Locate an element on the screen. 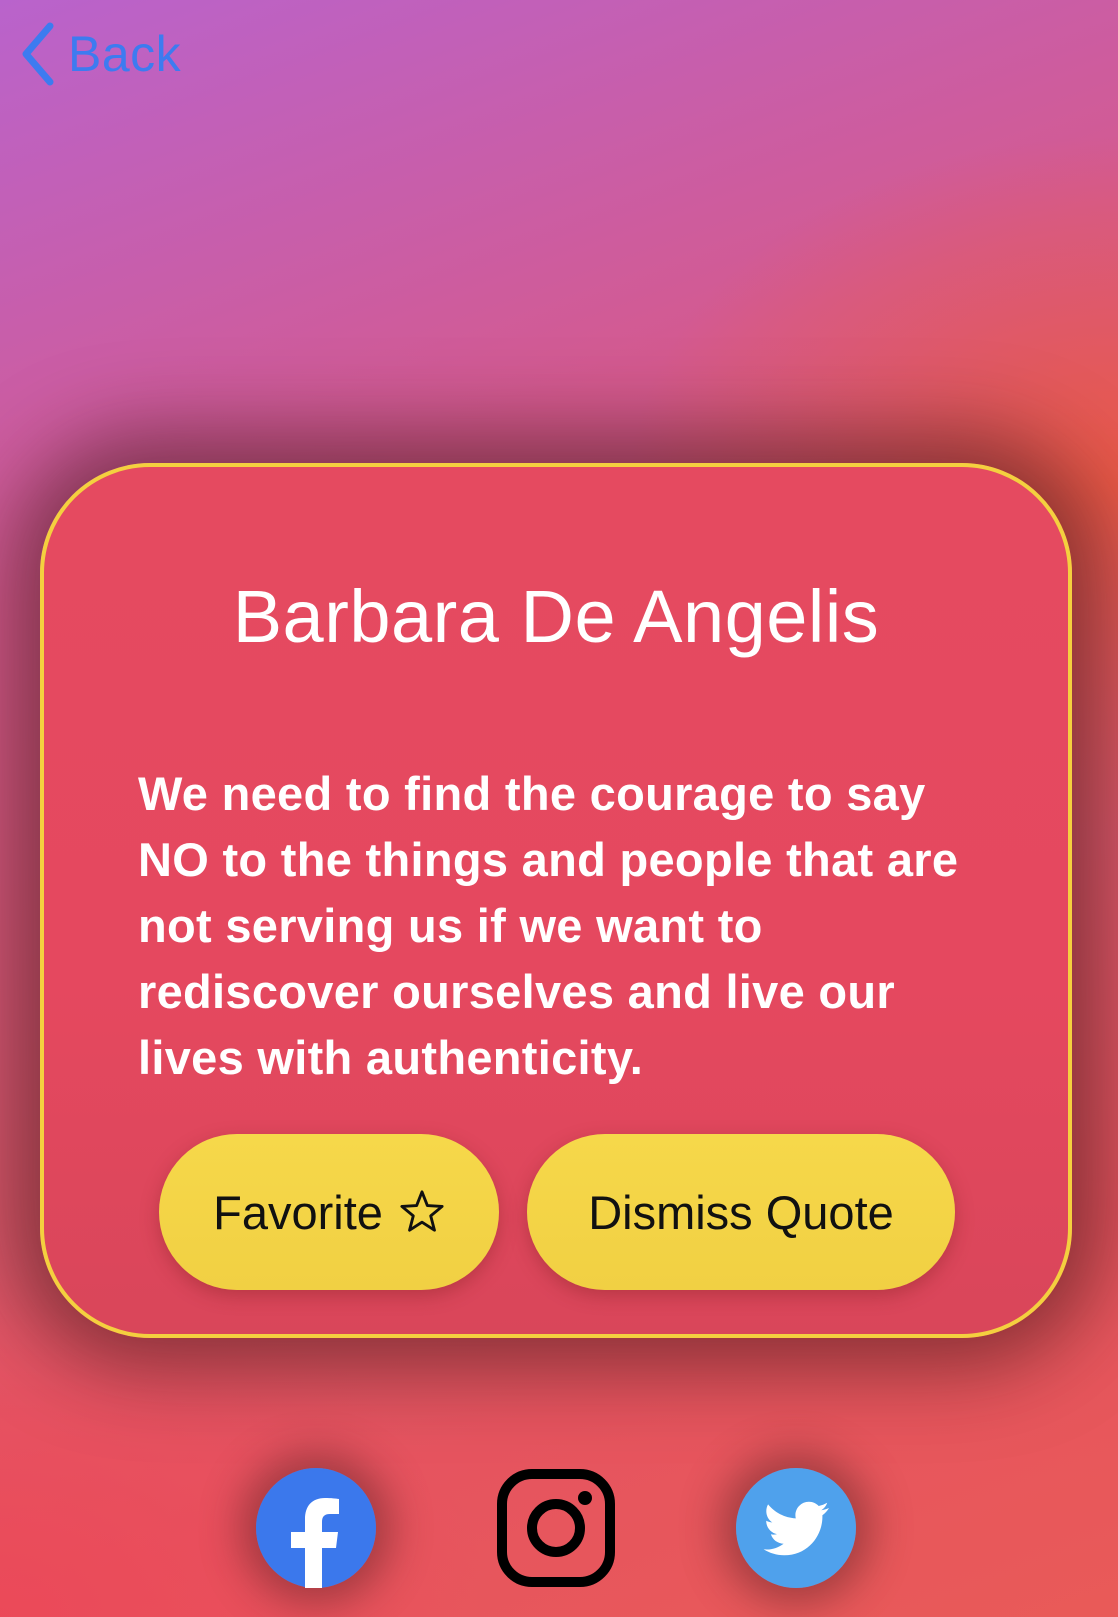 The height and width of the screenshot is (1617, 1118). twitter-icon is located at coordinates (796, 1528).